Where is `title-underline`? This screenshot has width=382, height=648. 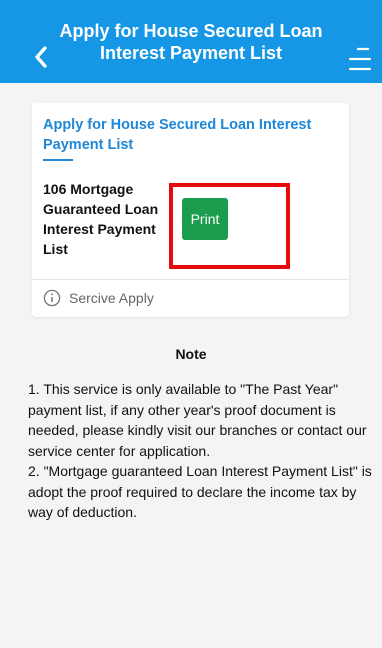
title-underline is located at coordinates (58, 160).